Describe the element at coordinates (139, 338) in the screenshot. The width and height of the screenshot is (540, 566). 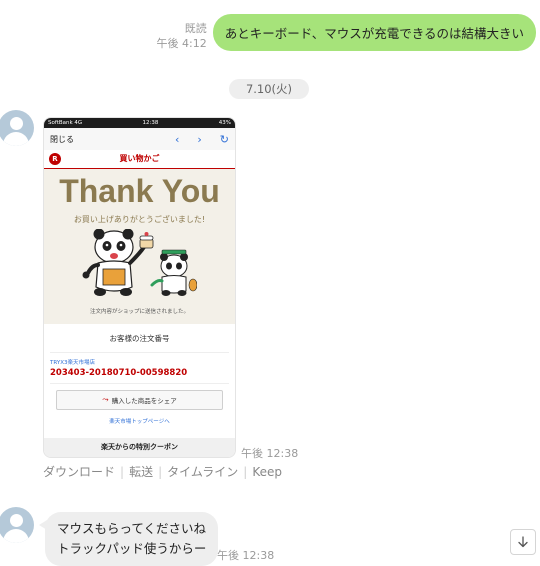
I see `order-number-heading: お客様の注文番号` at that location.